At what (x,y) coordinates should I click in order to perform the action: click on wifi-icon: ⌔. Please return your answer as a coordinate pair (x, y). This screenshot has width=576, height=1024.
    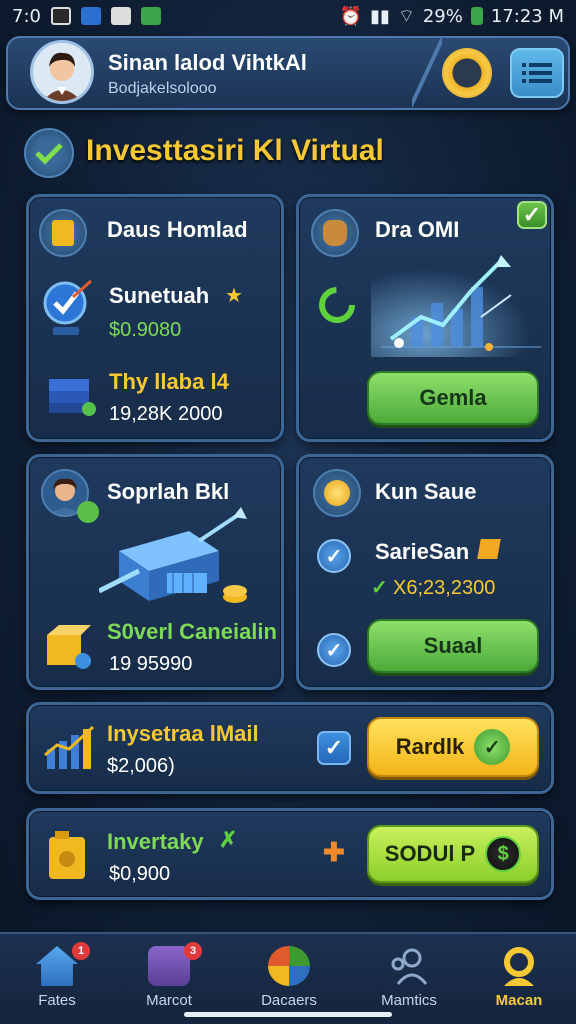
    Looking at the image, I should click on (406, 16).